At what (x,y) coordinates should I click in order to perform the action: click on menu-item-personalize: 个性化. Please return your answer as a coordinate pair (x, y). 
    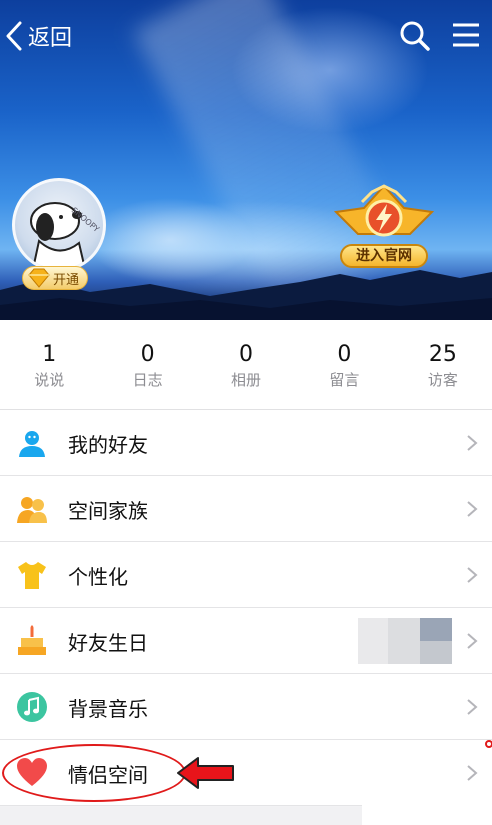
    Looking at the image, I should click on (246, 575).